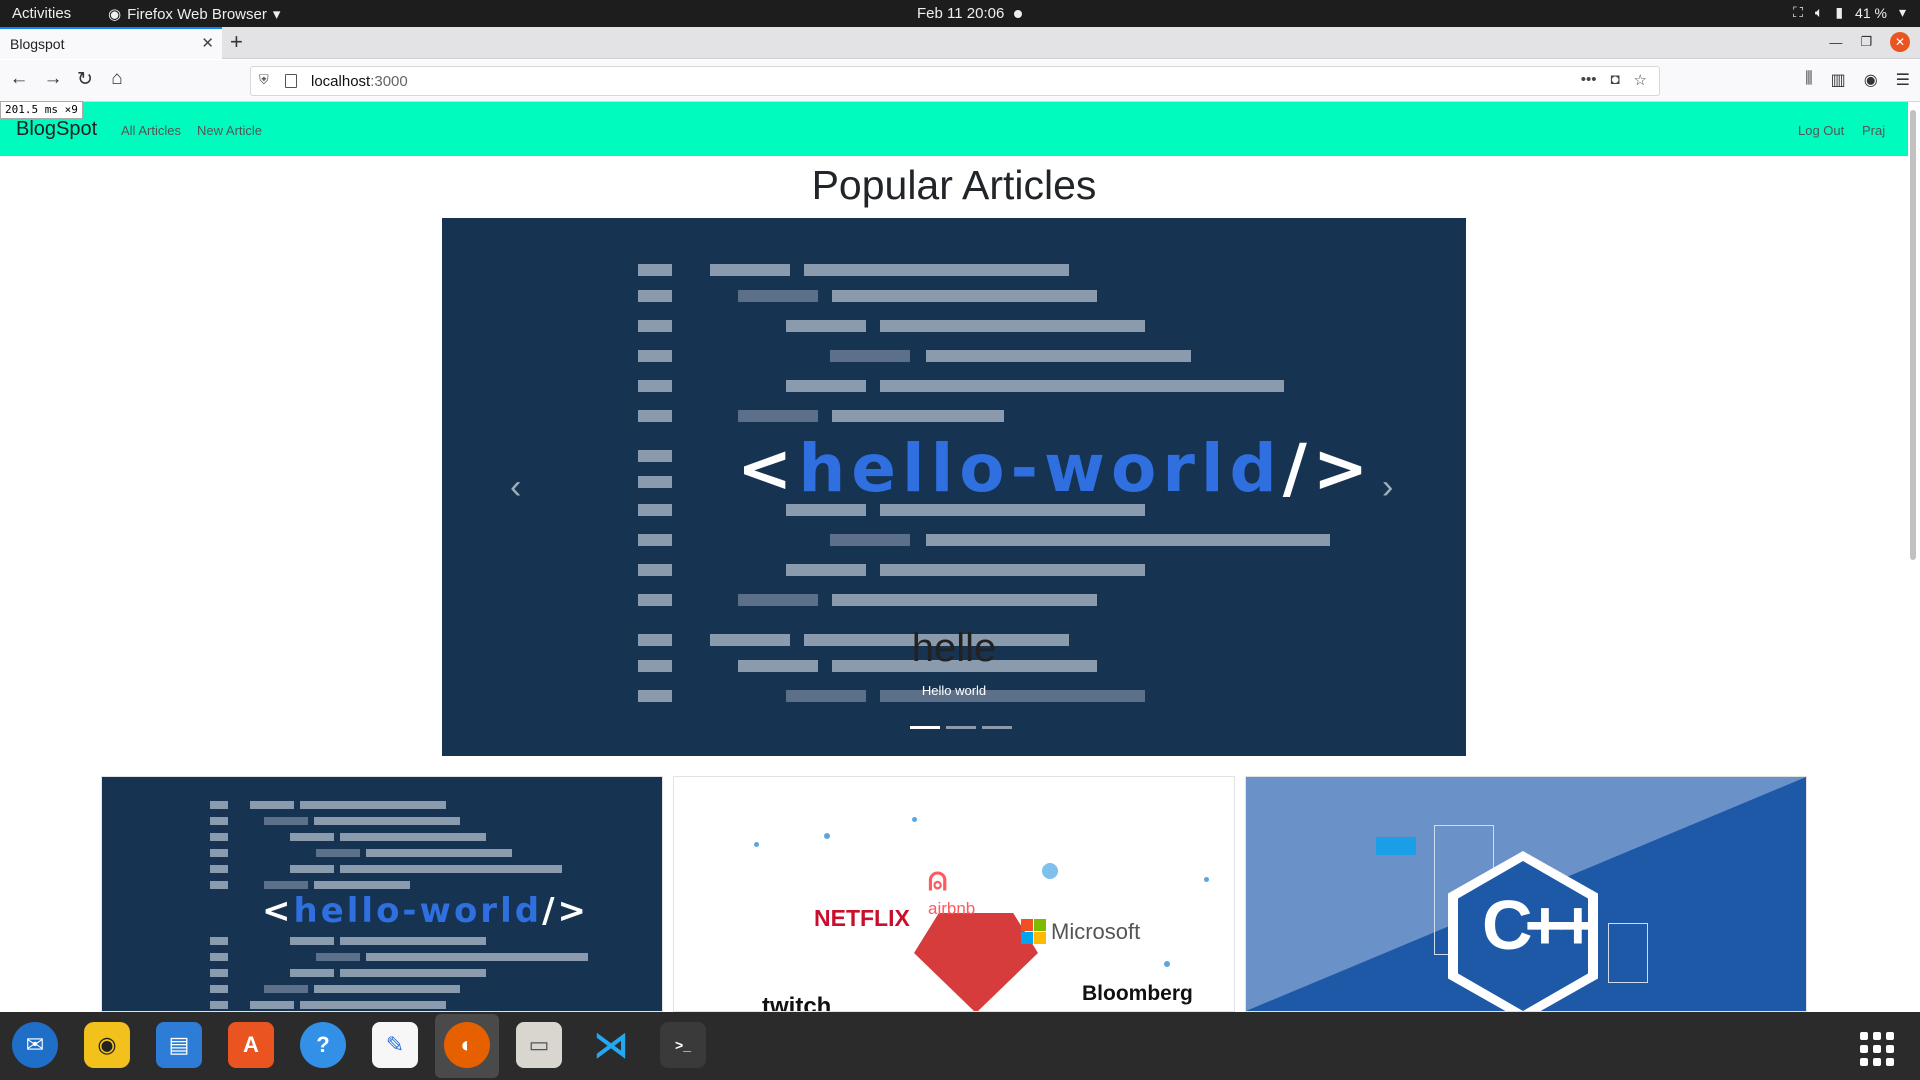 The width and height of the screenshot is (1920, 1080). What do you see at coordinates (1328, 468) in the screenshot?
I see `slide-code-suffix: />` at bounding box center [1328, 468].